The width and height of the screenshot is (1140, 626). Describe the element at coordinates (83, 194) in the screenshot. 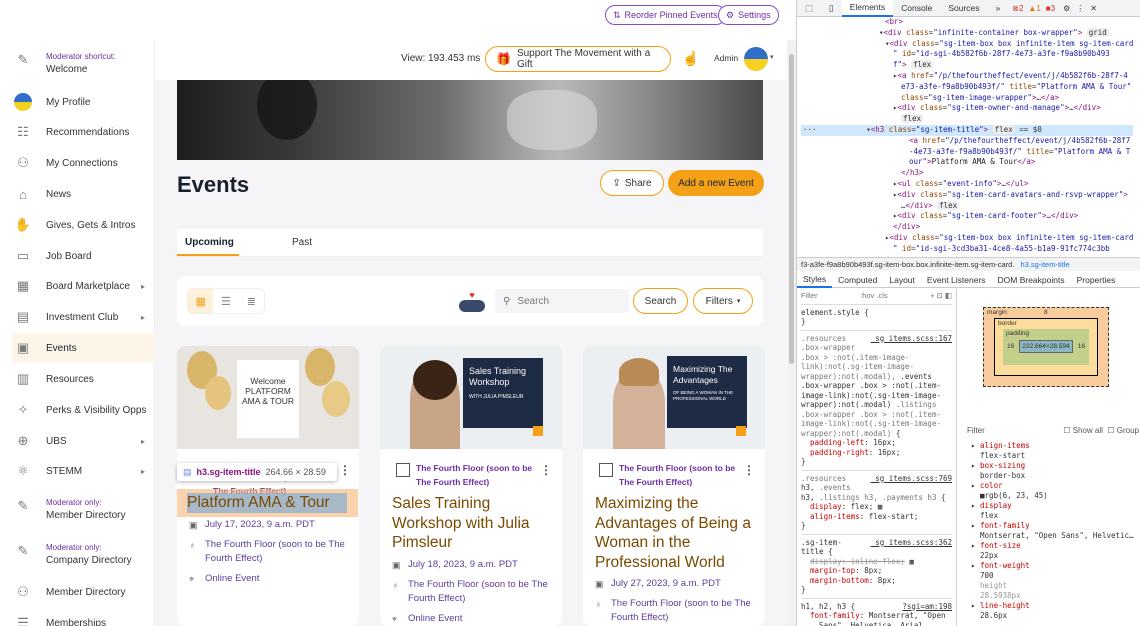

I see `sidebar-item-news: ⌂ News` at that location.